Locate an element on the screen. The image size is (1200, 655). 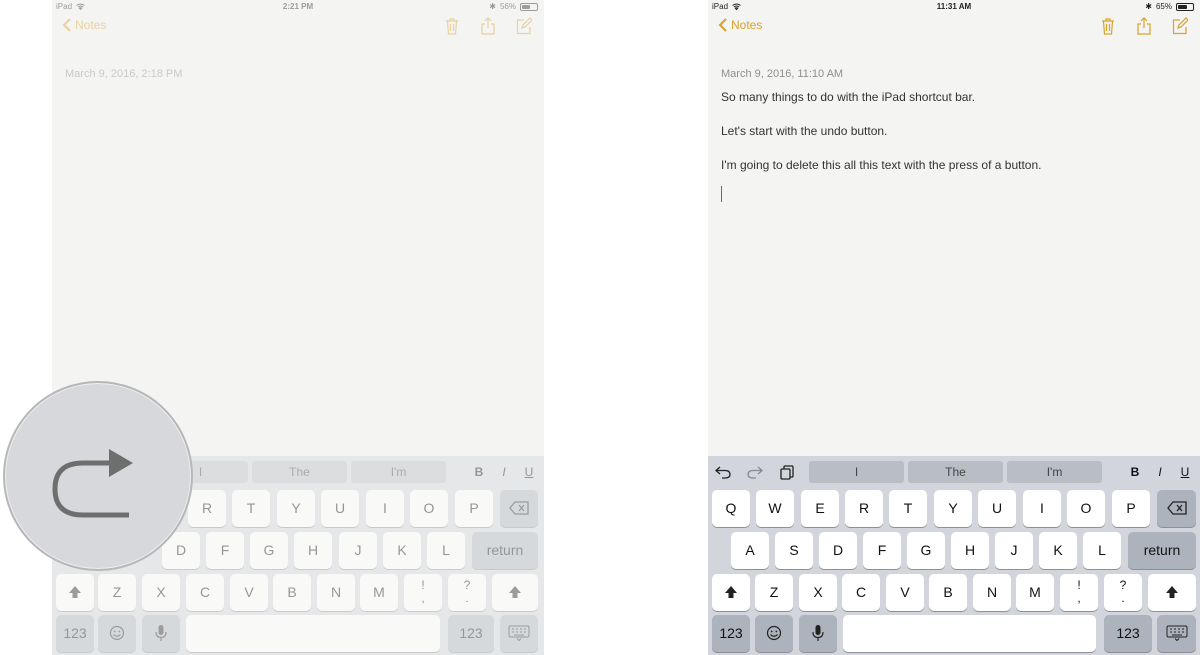
key-a: A is located at coordinates (750, 550).